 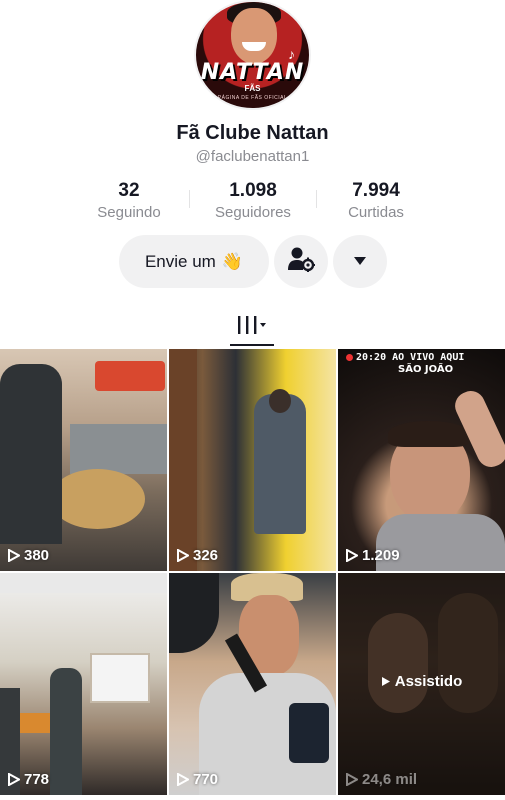 What do you see at coordinates (252, 133) in the screenshot?
I see `profile-name: Fã Clube Nattan` at bounding box center [252, 133].